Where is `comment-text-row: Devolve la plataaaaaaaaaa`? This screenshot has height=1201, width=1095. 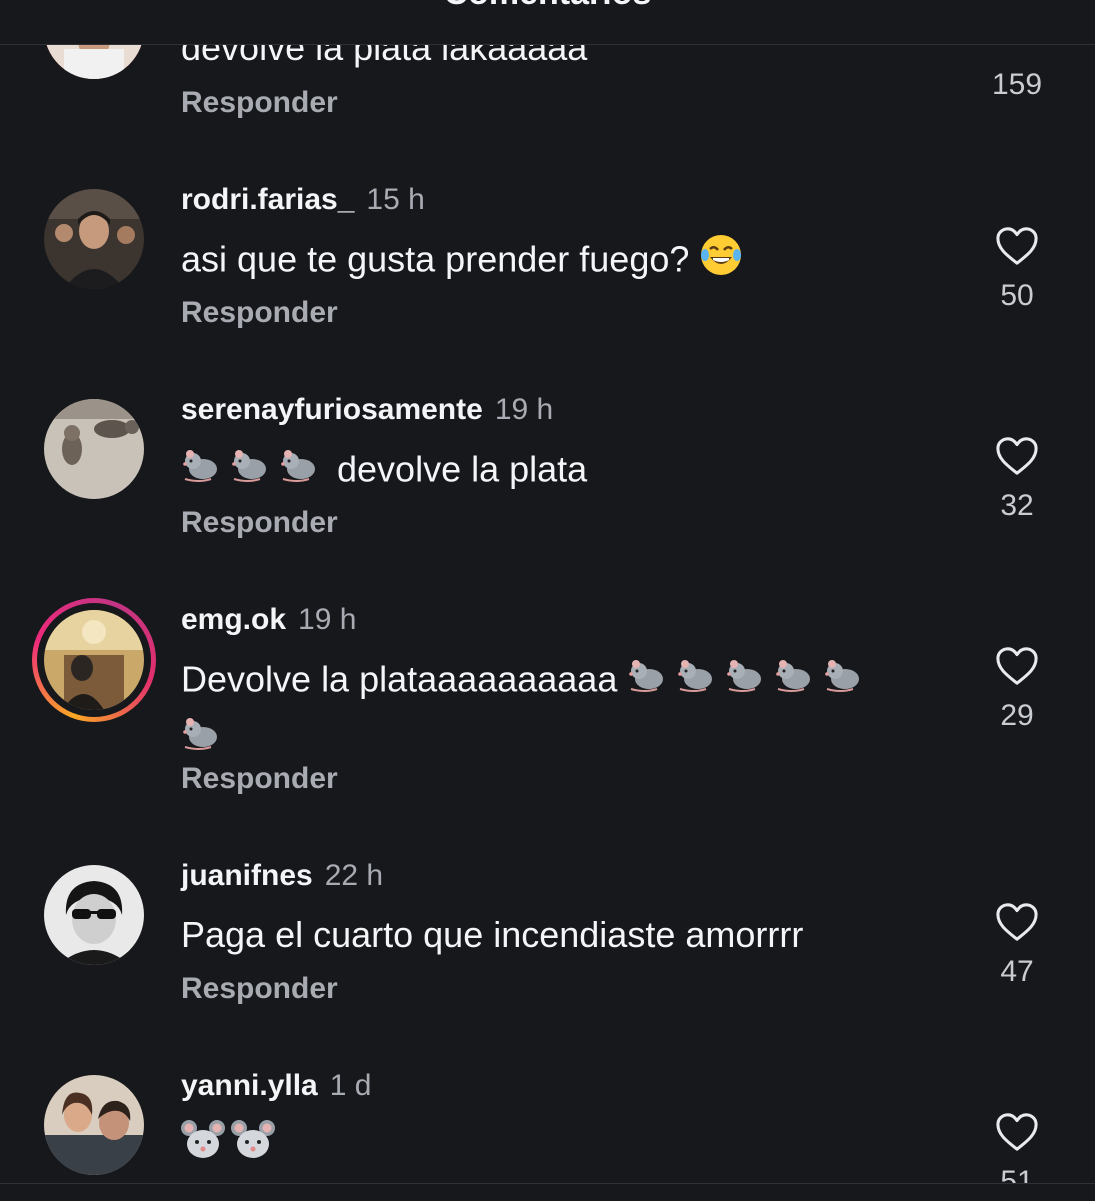
comment-text-row: Devolve la plataaaaaaaaaa is located at coordinates (561, 711).